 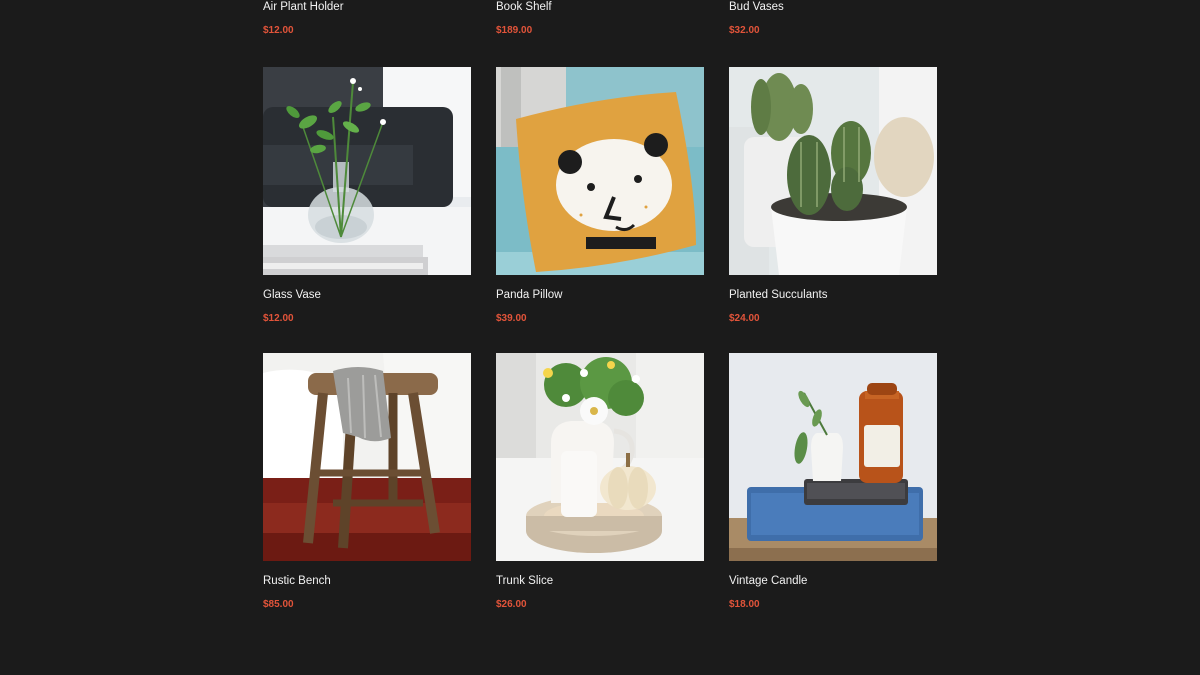 What do you see at coordinates (292, 295) in the screenshot?
I see `product-name: Glass Vase` at bounding box center [292, 295].